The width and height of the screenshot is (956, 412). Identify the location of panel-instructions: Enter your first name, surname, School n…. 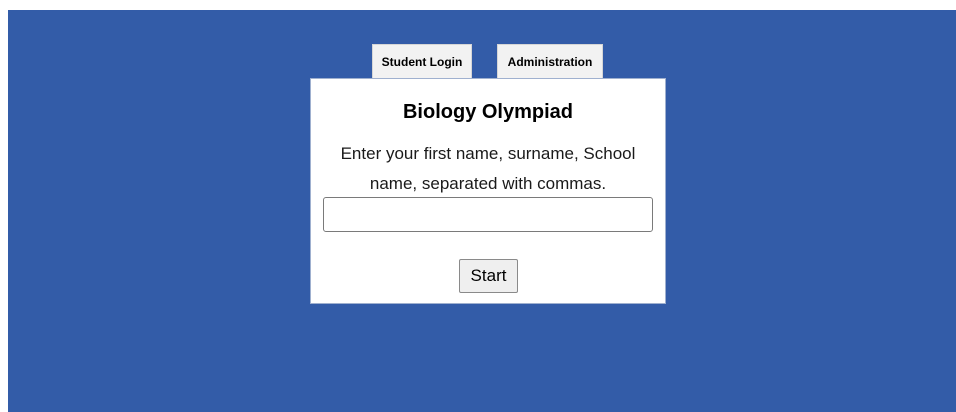
(488, 168).